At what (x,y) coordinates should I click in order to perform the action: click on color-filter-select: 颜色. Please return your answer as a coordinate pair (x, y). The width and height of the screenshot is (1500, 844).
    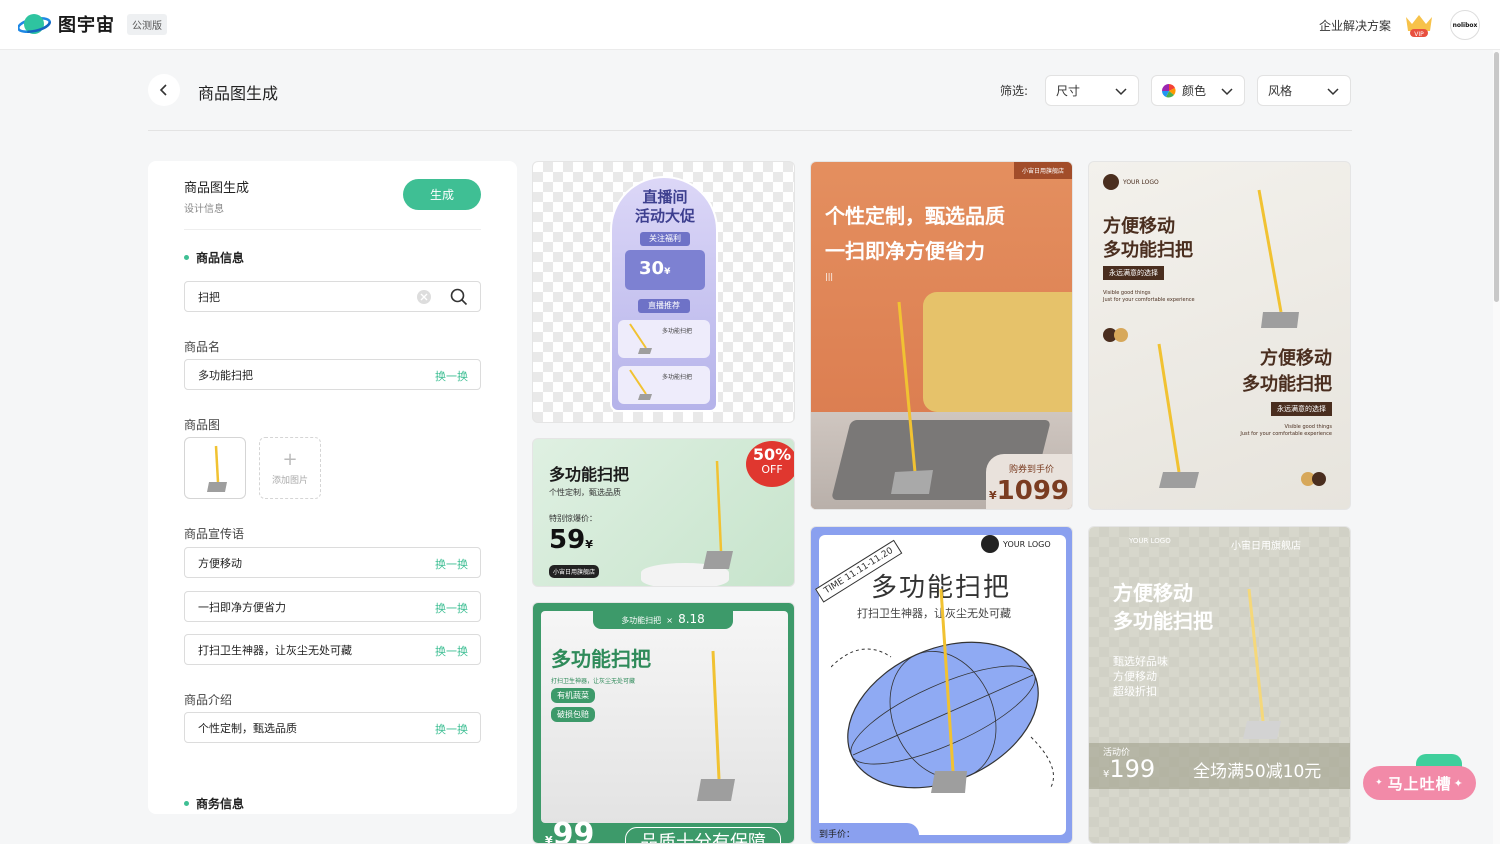
    Looking at the image, I should click on (1198, 90).